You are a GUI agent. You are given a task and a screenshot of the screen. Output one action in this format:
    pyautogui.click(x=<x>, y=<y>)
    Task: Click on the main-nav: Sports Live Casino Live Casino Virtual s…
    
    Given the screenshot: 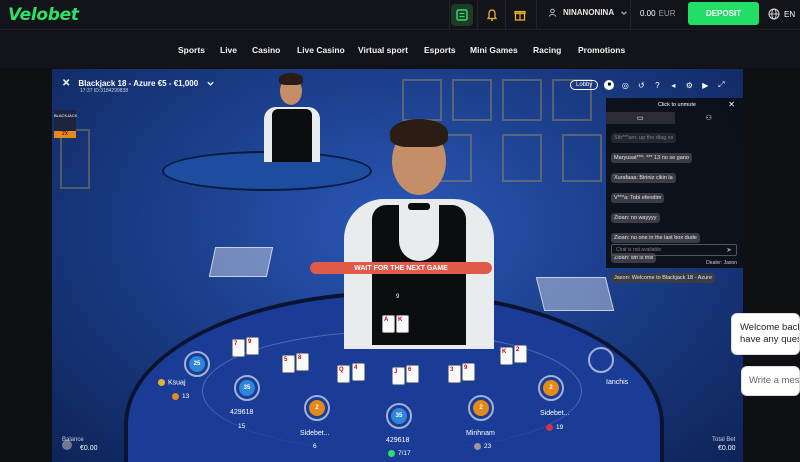 What is the action you would take?
    pyautogui.click(x=400, y=49)
    